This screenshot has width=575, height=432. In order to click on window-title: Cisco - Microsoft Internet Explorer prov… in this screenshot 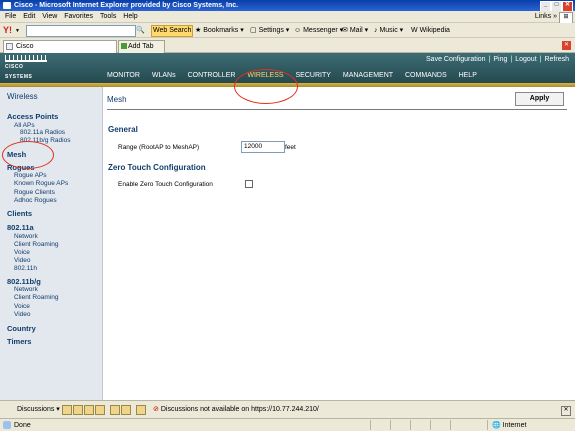, I will do `click(126, 5)`.